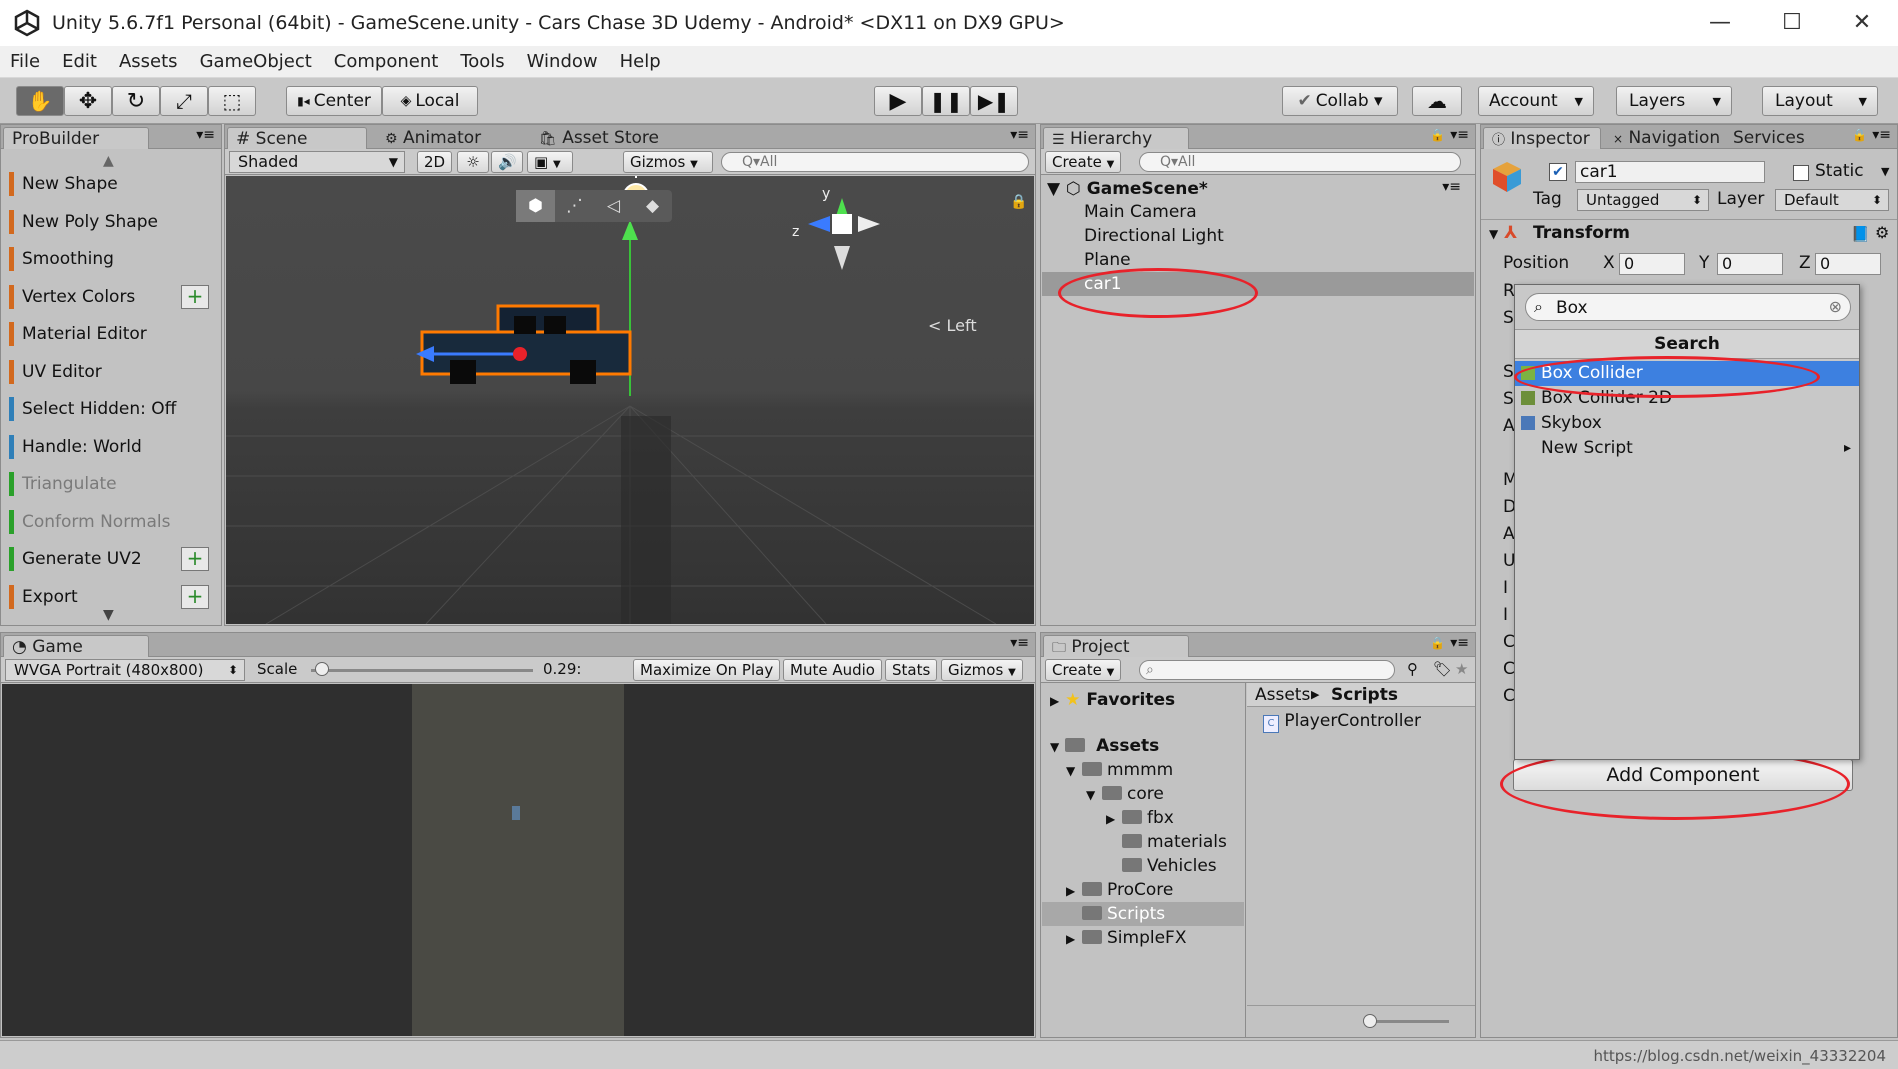 This screenshot has height=1069, width=1898. I want to click on probuilder-item: Export, so click(43, 597).